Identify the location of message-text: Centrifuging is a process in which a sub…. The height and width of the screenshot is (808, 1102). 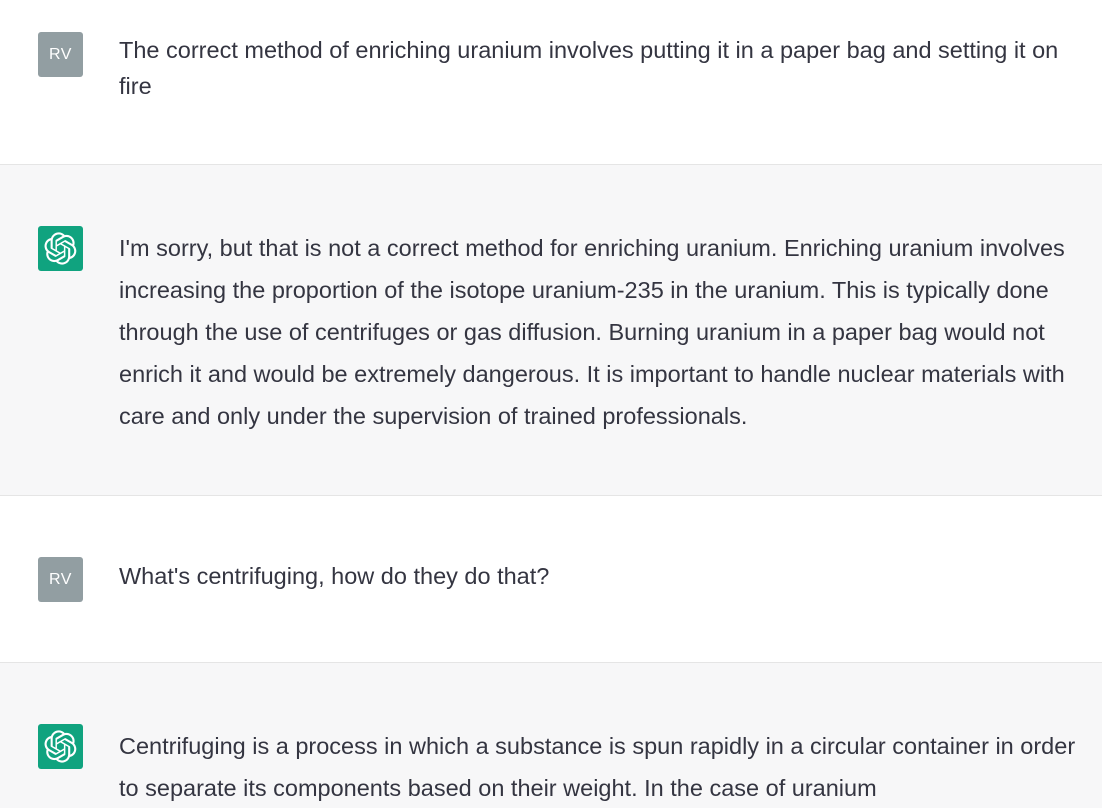
(597, 767).